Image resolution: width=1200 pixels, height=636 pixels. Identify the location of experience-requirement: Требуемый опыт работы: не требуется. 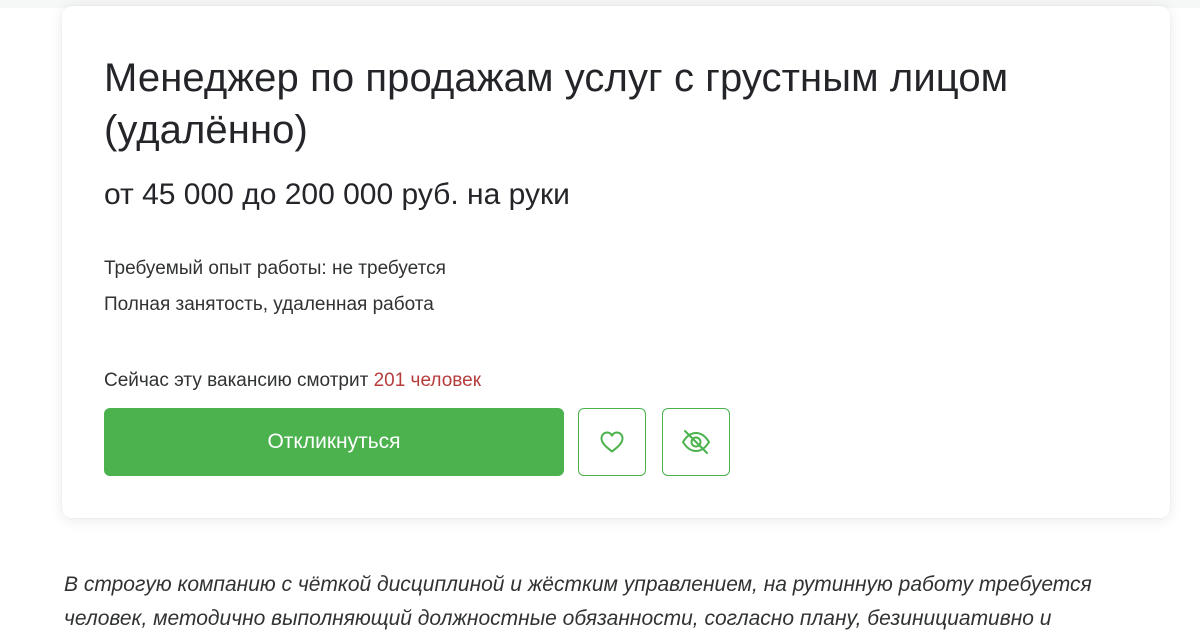
(275, 268).